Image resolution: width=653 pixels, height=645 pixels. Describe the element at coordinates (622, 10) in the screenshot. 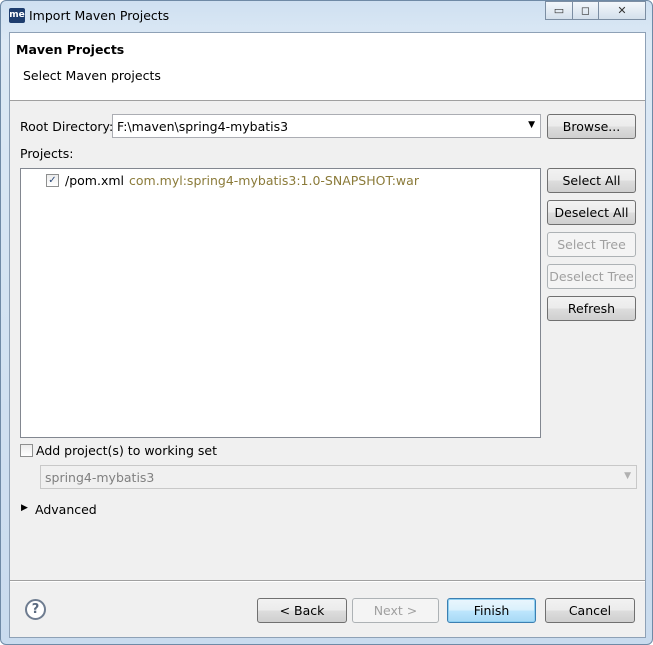

I see `close-button: ✕` at that location.